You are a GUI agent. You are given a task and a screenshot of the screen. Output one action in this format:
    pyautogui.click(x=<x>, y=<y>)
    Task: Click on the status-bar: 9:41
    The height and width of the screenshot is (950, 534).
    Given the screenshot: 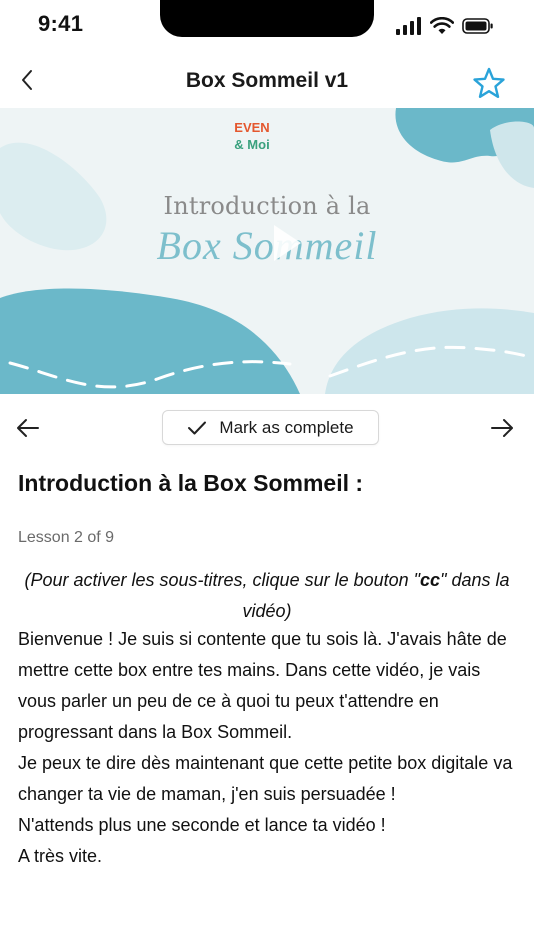 What is the action you would take?
    pyautogui.click(x=267, y=25)
    